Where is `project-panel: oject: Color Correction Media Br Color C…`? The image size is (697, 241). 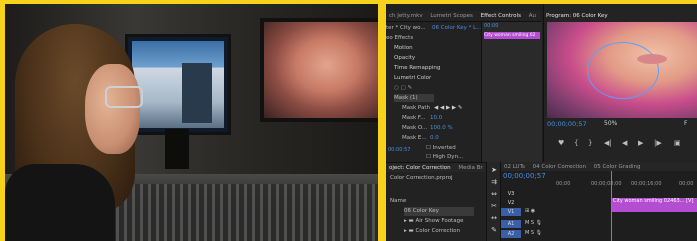
project-panel: oject: Color Correction Media Br Color C… is located at coordinates (436, 201).